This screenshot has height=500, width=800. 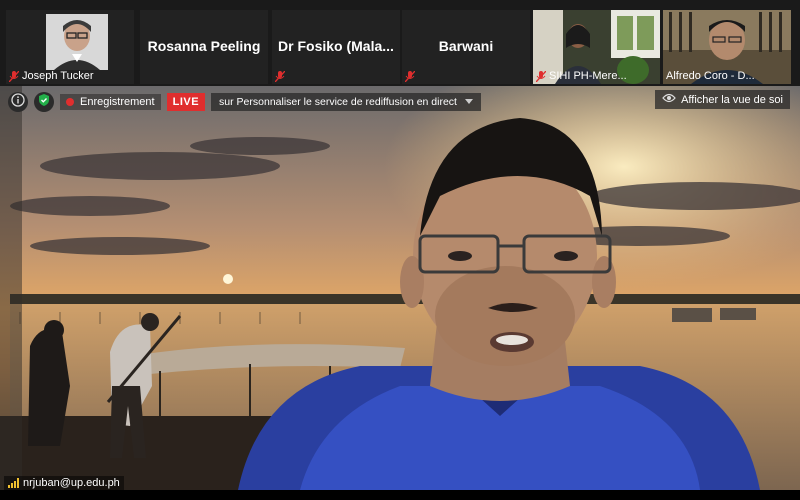 I want to click on avatar, so click(x=77, y=42).